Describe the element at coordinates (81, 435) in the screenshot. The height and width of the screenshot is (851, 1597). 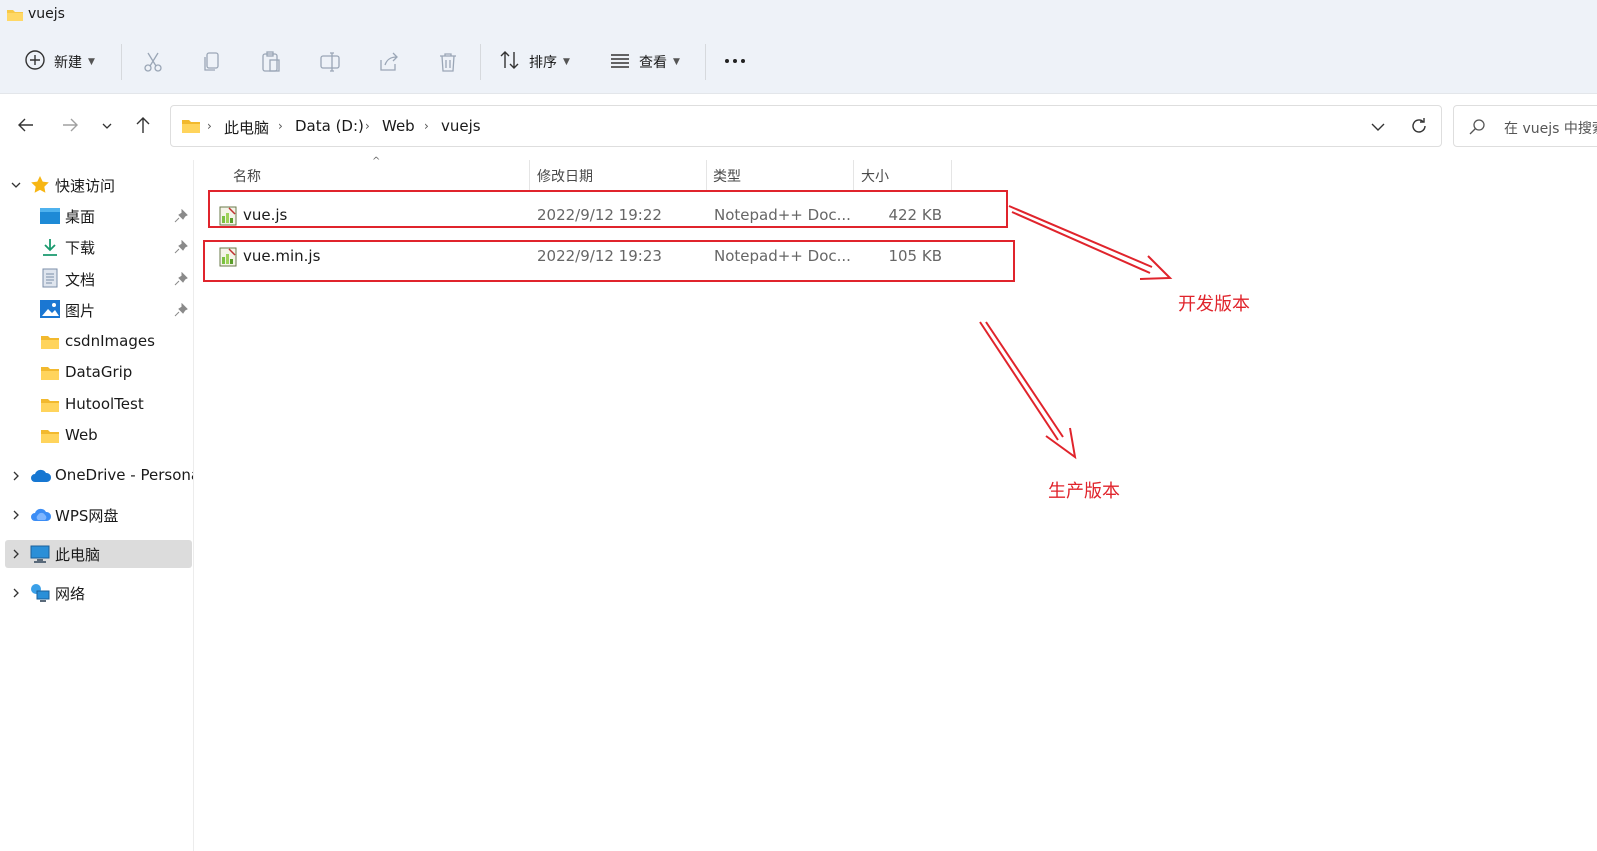
I see `sidebar-item-label: Web` at that location.